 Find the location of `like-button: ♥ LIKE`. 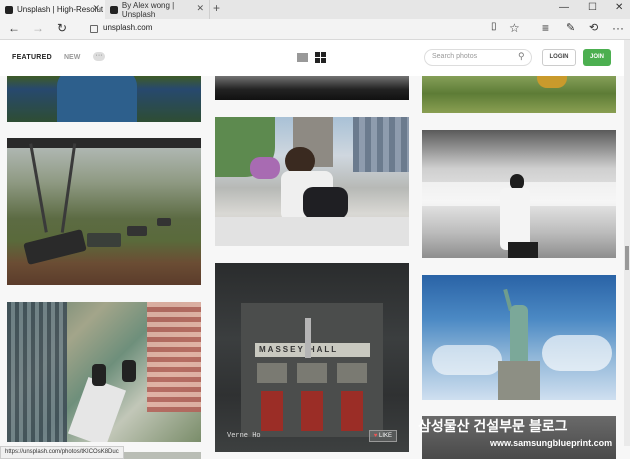

like-button: ♥ LIKE is located at coordinates (382, 436).